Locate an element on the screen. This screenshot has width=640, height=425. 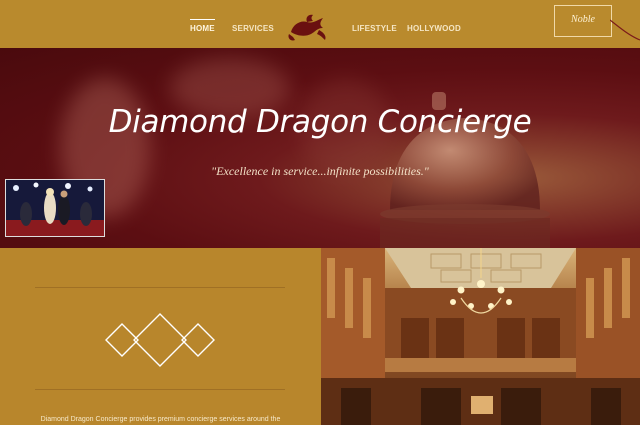
nav-lifestyle-link: Lifestyle is located at coordinates (374, 28).